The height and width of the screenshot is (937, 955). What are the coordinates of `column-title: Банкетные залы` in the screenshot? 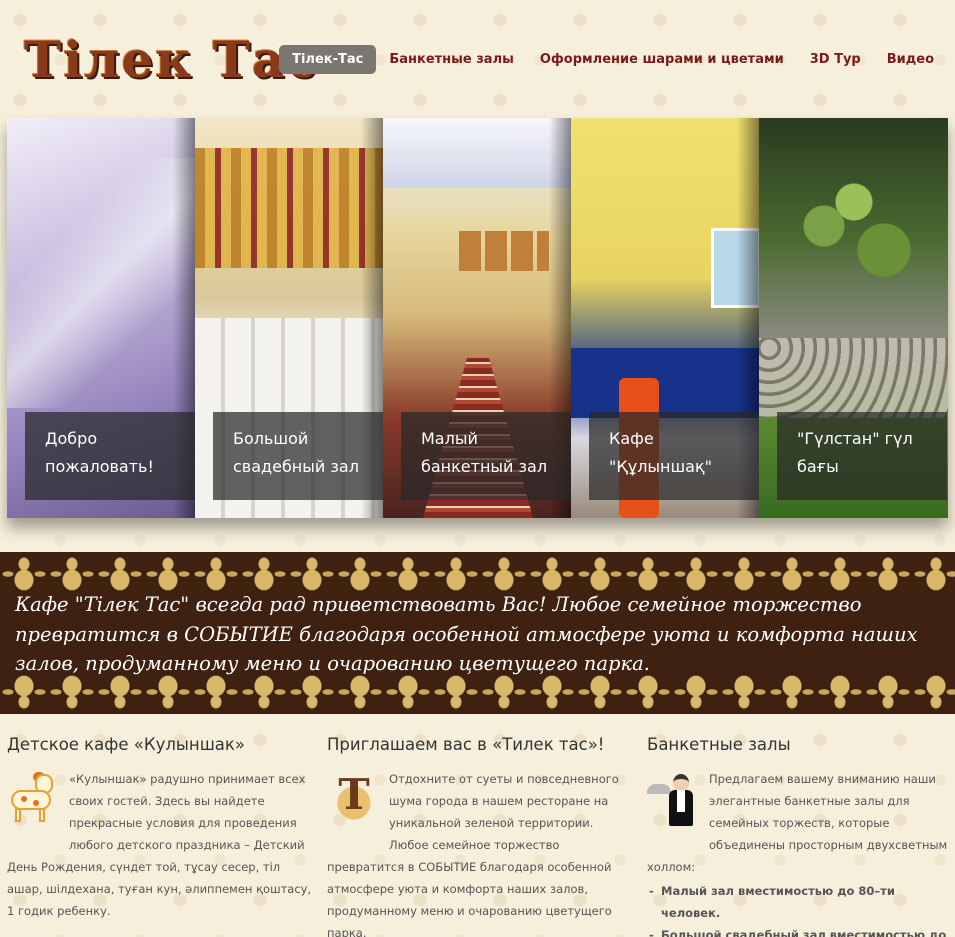 It's located at (799, 744).